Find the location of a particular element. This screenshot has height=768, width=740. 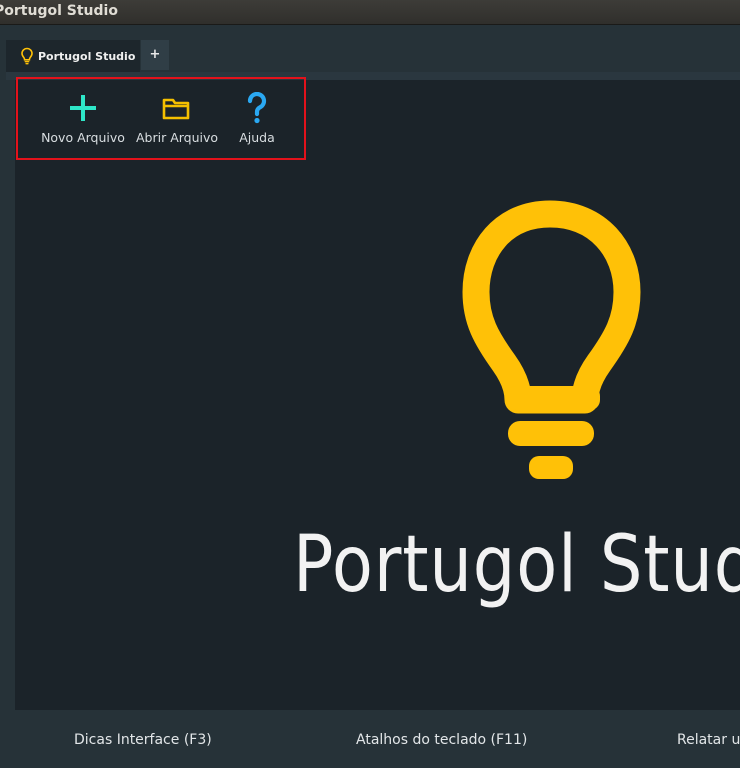

help-button: Ajuda is located at coordinates (257, 118).